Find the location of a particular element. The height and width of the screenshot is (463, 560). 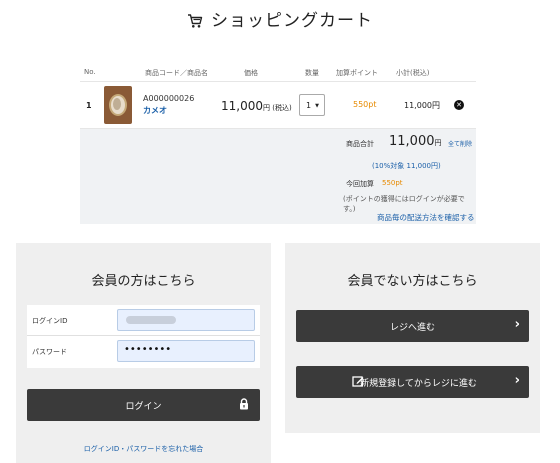

col-points: 加算ポイント is located at coordinates (357, 73).